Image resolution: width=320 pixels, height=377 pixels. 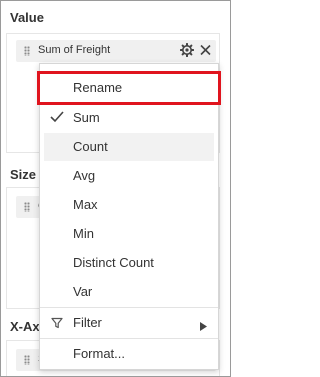 I want to click on menu-item-rename: Rename, so click(x=129, y=88).